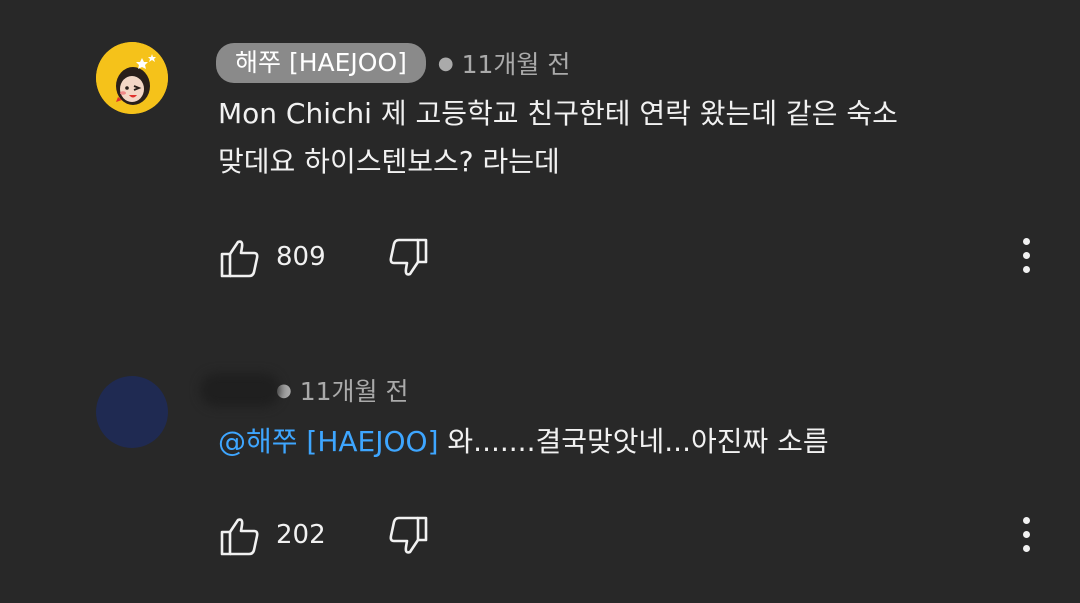 The height and width of the screenshot is (603, 1080). What do you see at coordinates (633, 441) in the screenshot?
I see `reply-text: 와.......결국맞앗네...아진짜 소름` at bounding box center [633, 441].